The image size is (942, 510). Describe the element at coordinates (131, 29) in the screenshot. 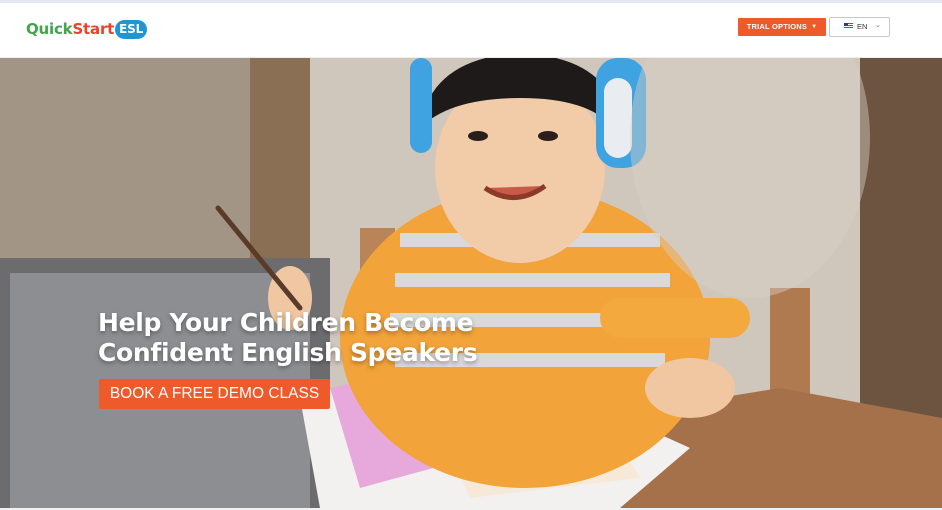

I see `logo-esl-badge: ESL` at that location.